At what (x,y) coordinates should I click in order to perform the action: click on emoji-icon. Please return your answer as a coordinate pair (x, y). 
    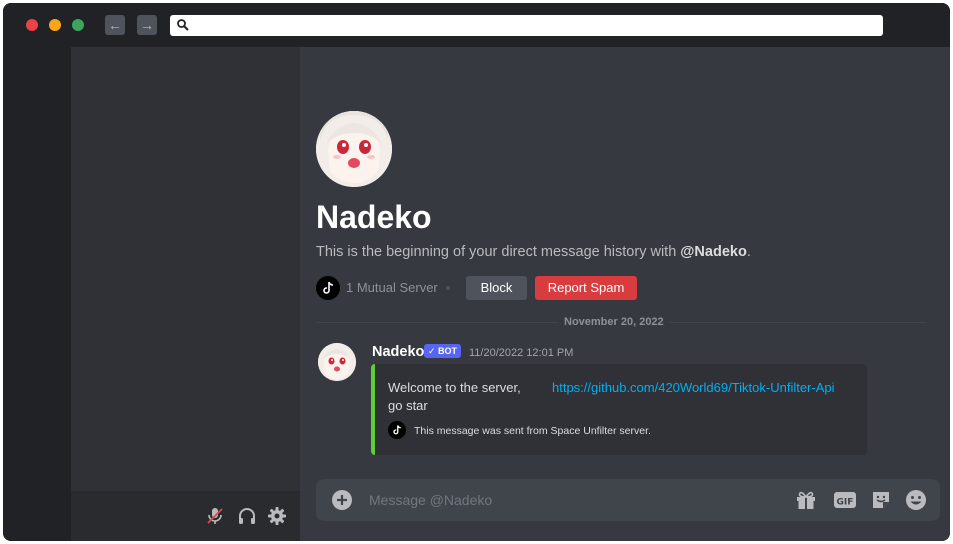
    Looking at the image, I should click on (916, 500).